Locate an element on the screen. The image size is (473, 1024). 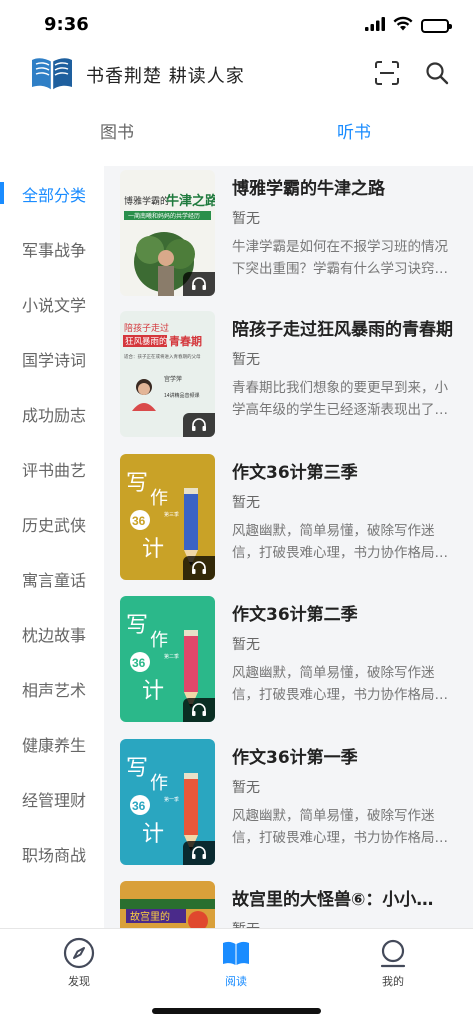
category-label: 军事战争 is located at coordinates (54, 250).